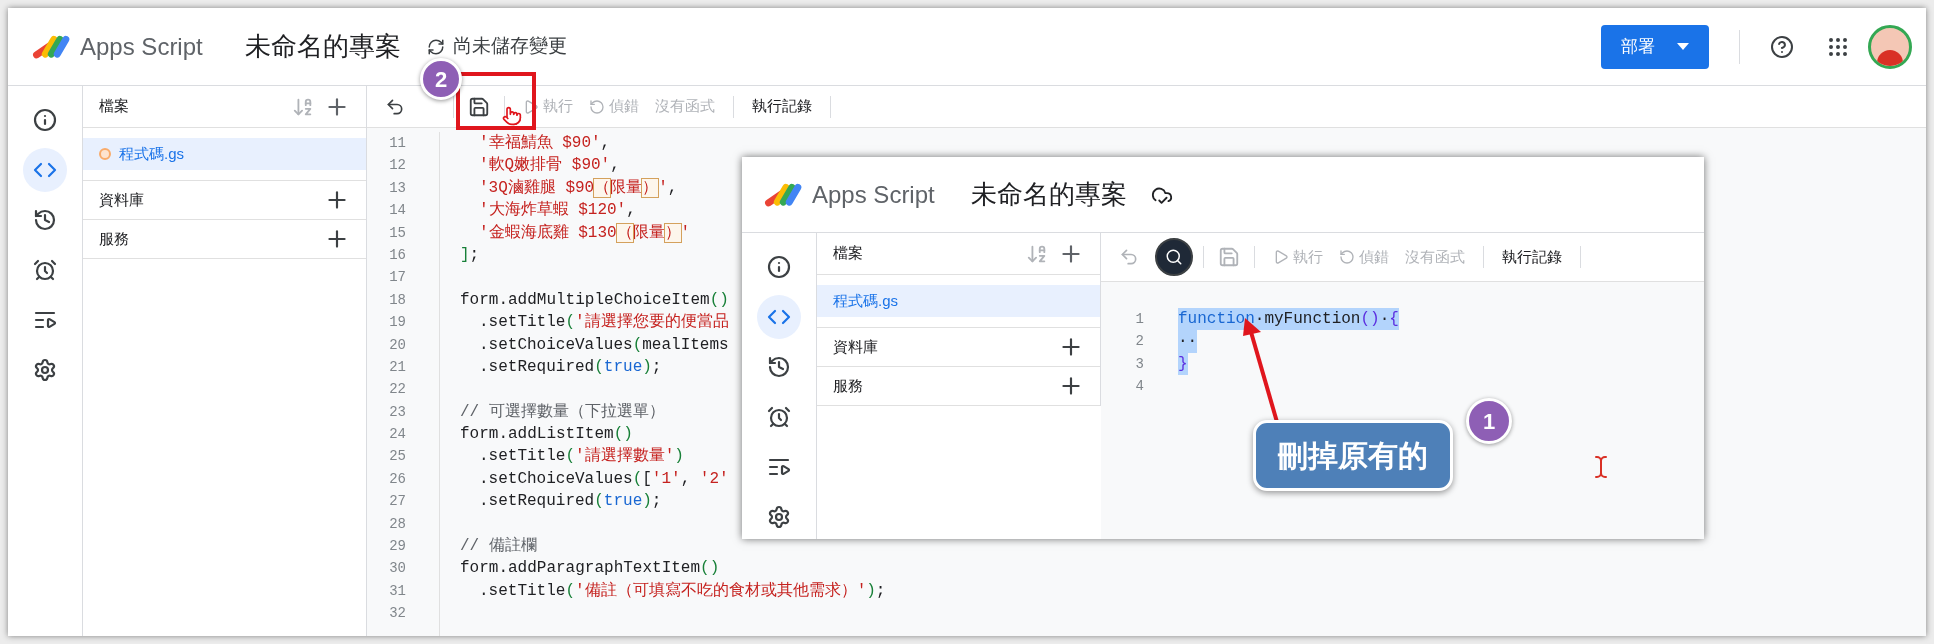 This screenshot has height=644, width=1934. Describe the element at coordinates (397, 278) in the screenshot. I see `line-number: 17` at that location.